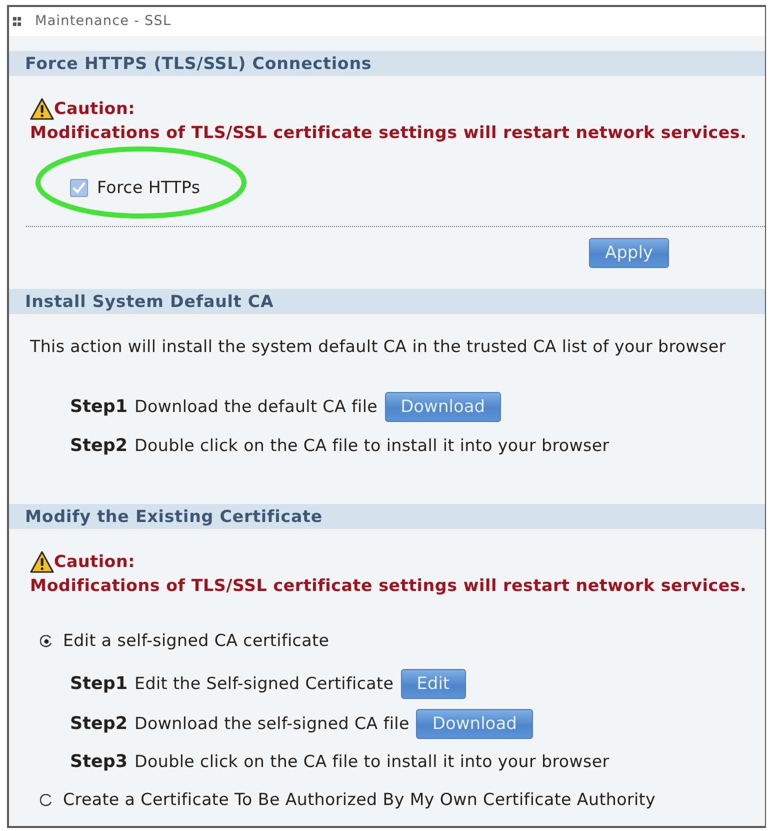  Describe the element at coordinates (103, 22) in the screenshot. I see `window-title: Maintenance - SSL` at that location.